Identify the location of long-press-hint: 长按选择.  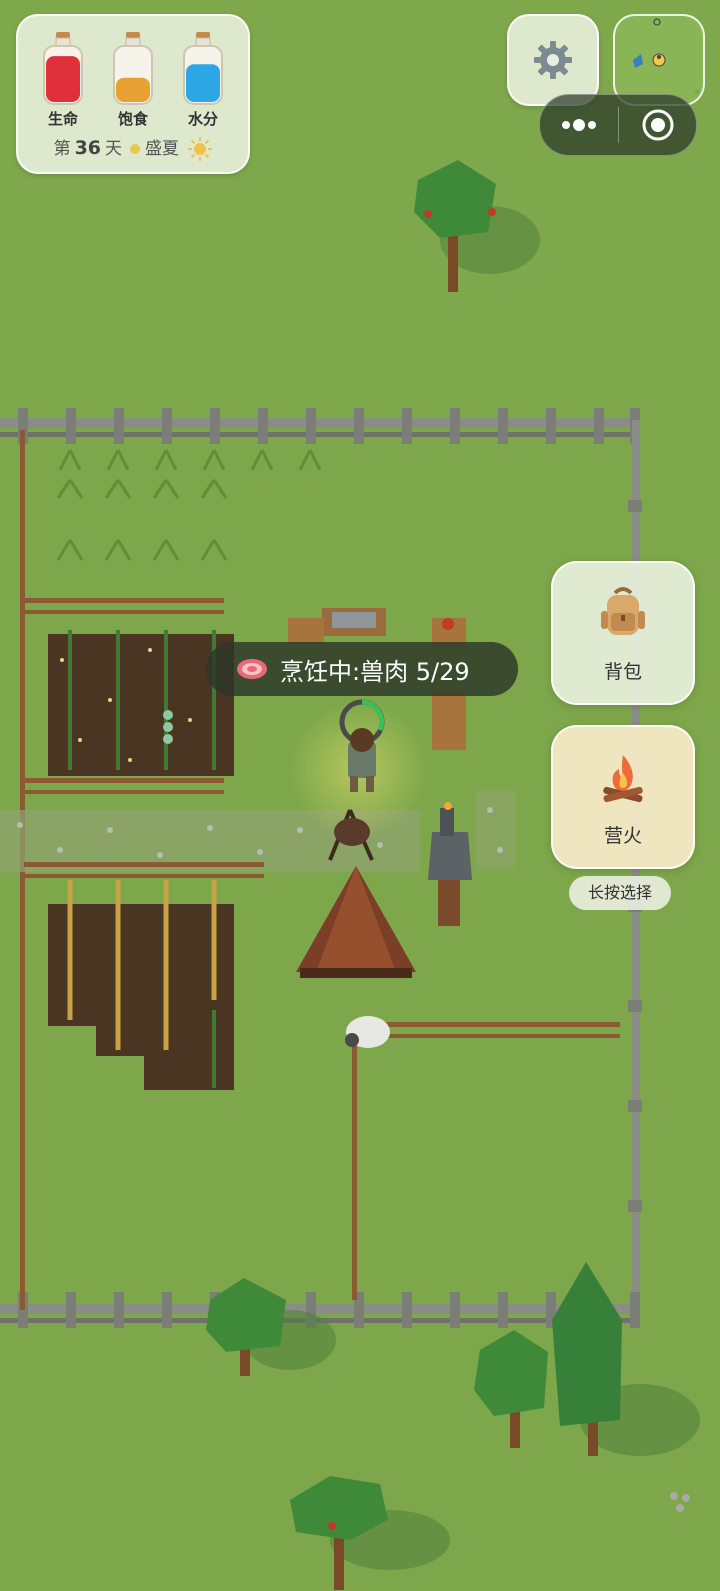
(620, 893).